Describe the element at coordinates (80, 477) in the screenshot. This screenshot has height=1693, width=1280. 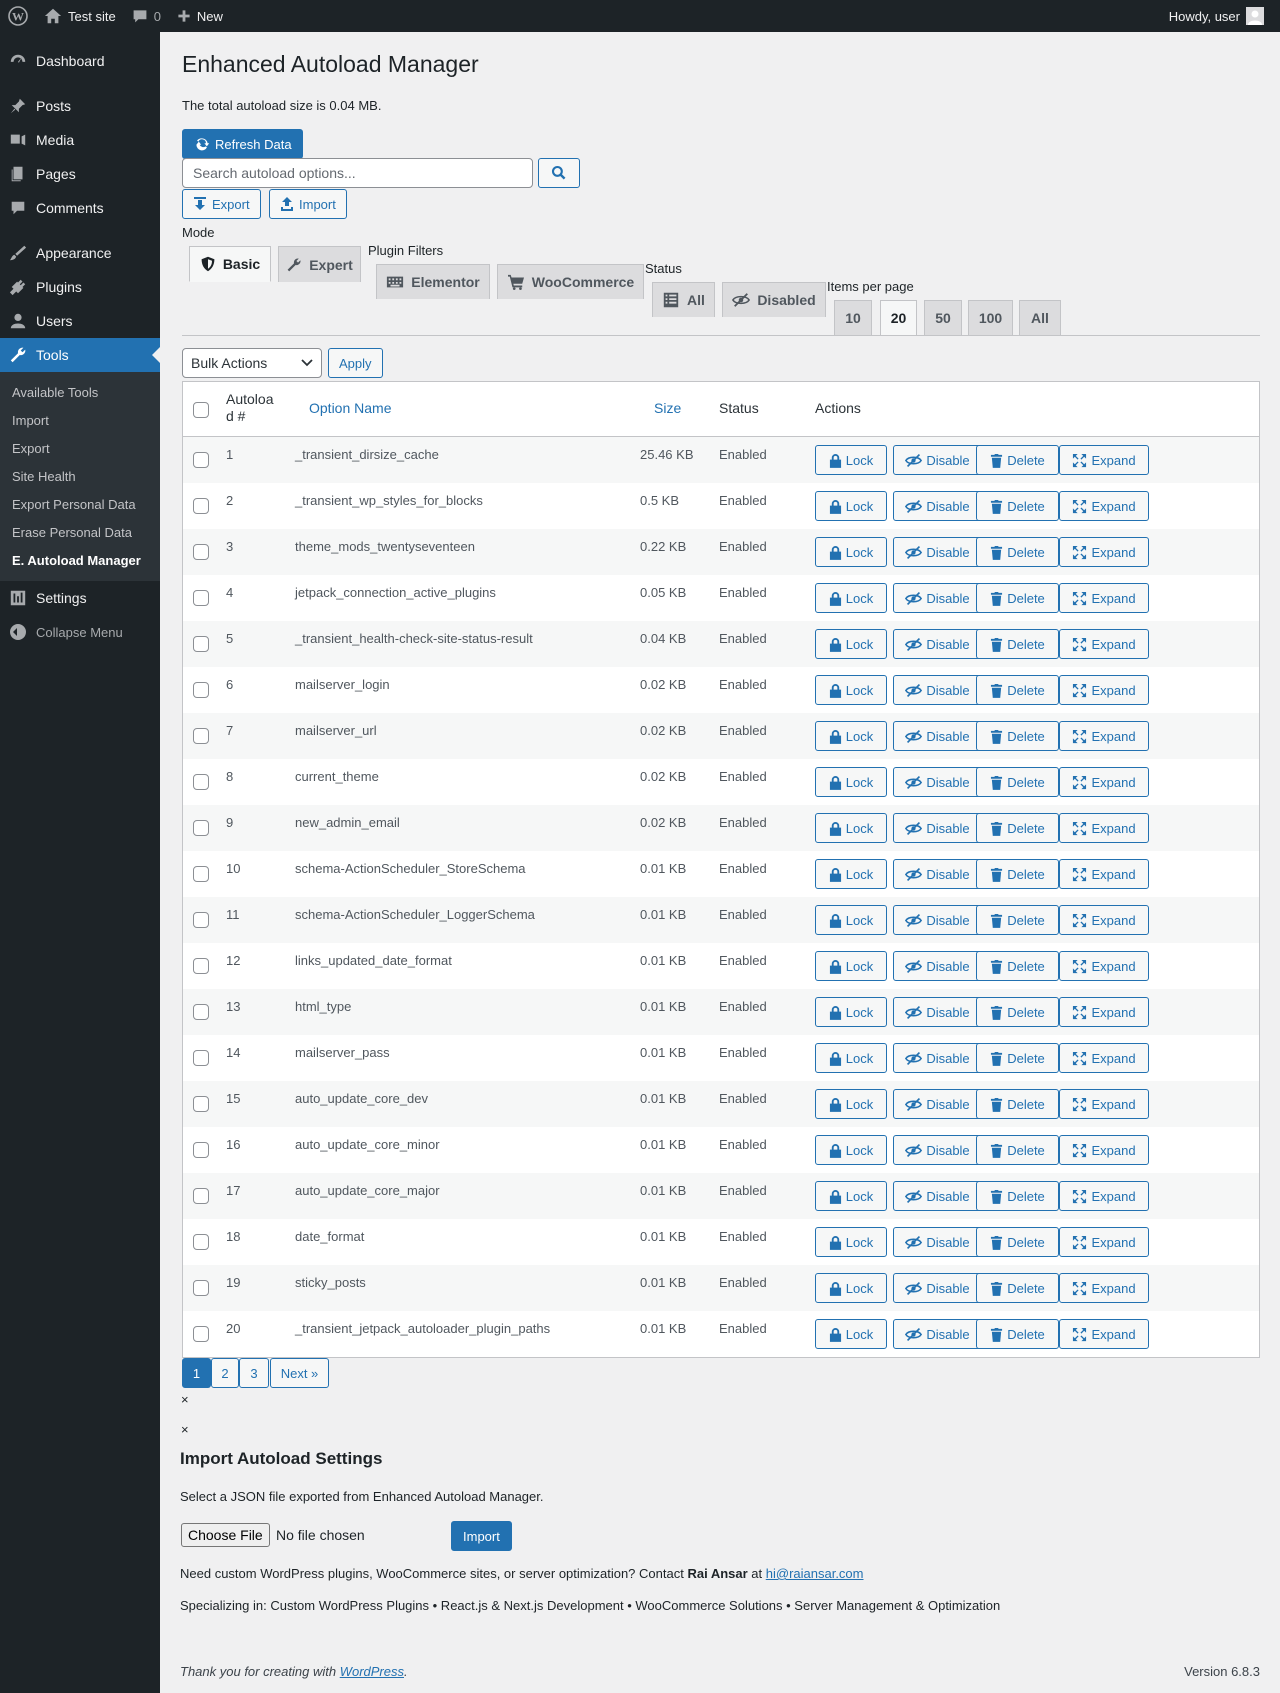
I see `submenu-site-health: Site Health` at that location.